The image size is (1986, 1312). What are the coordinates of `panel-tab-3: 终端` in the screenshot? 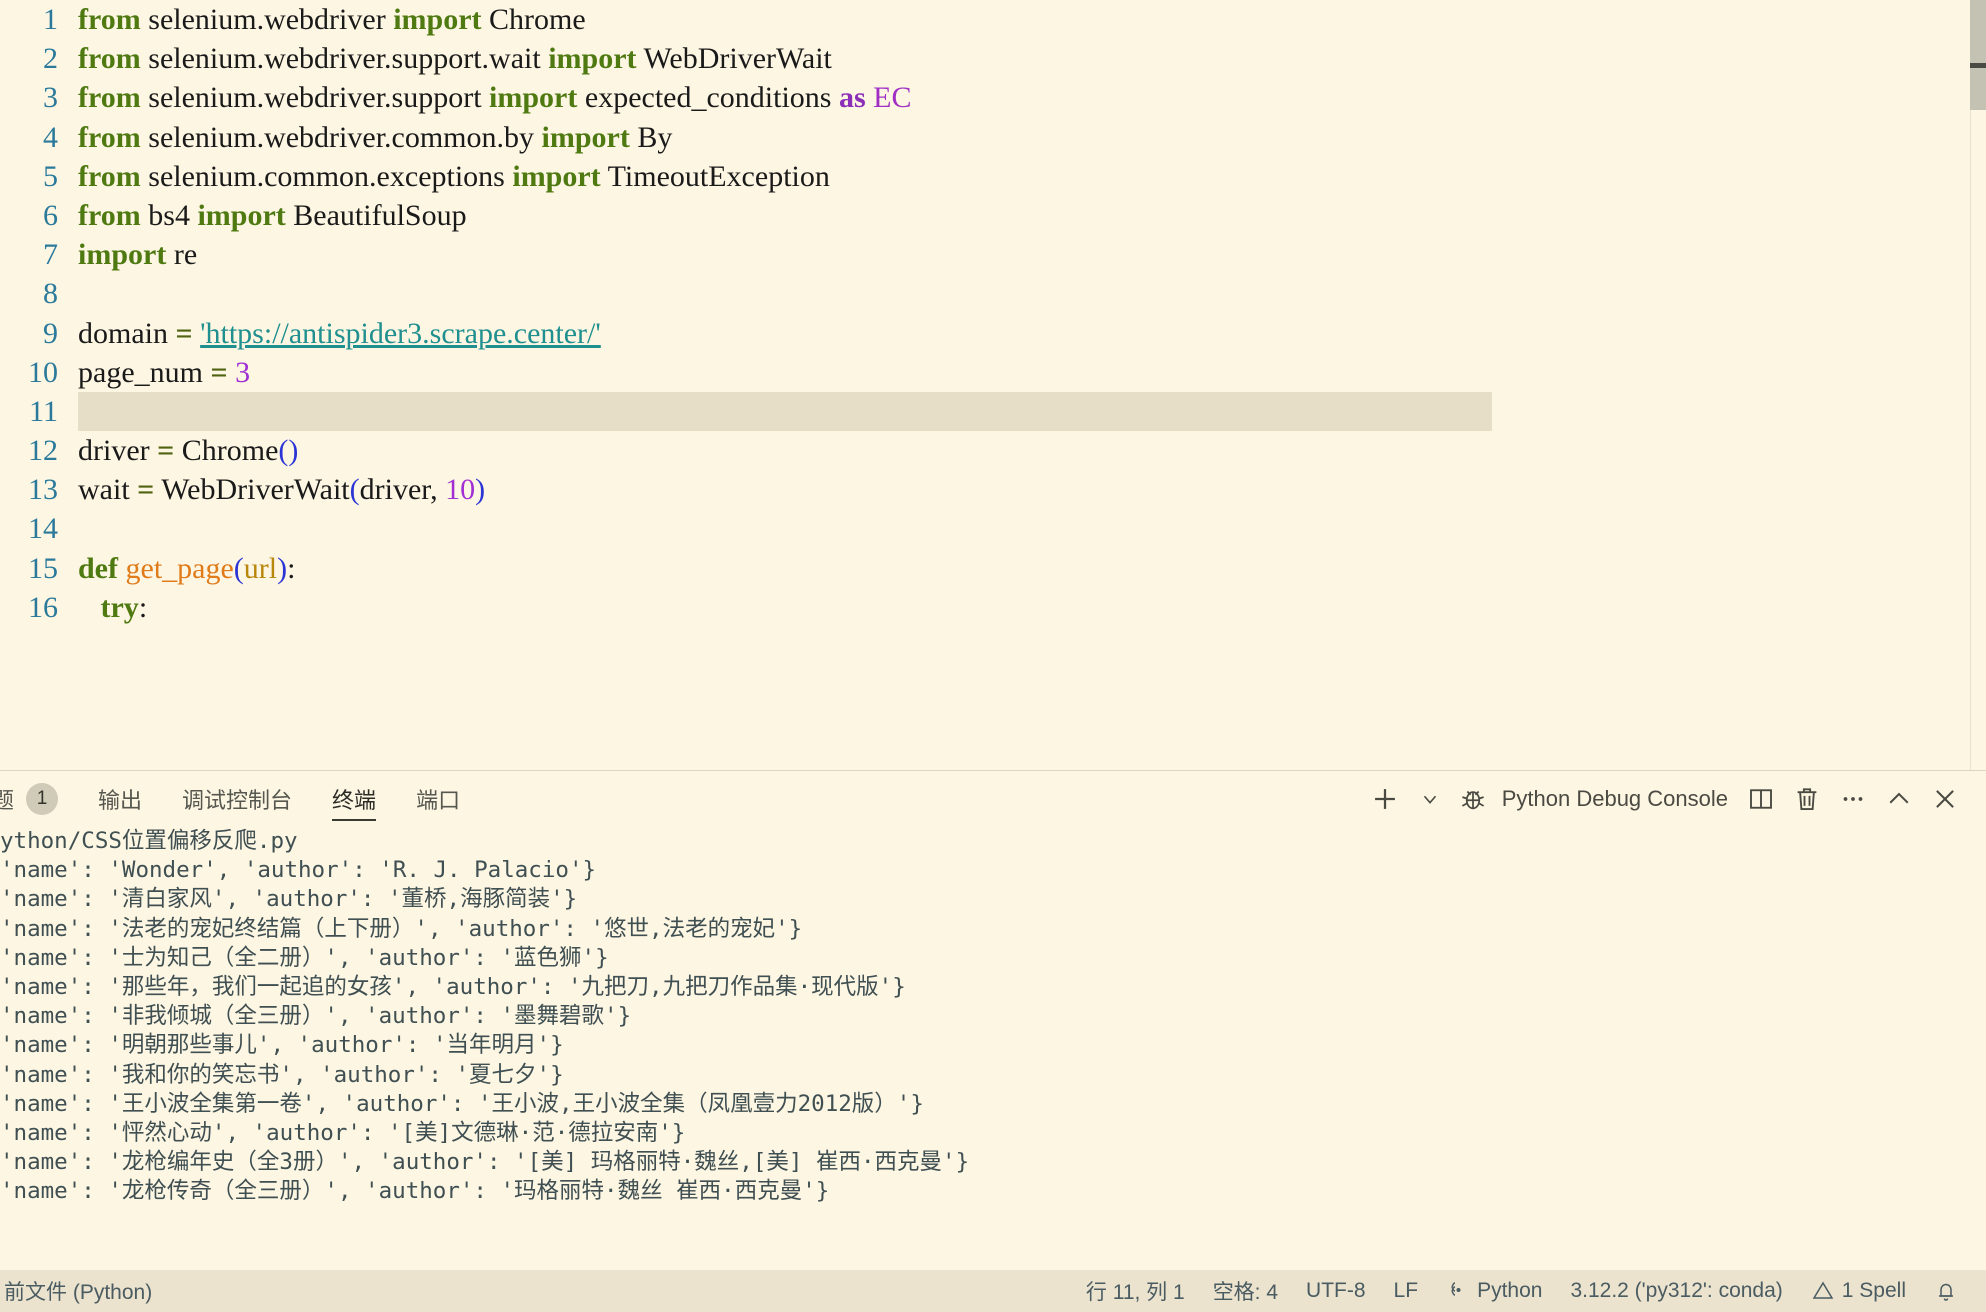 It's located at (354, 799).